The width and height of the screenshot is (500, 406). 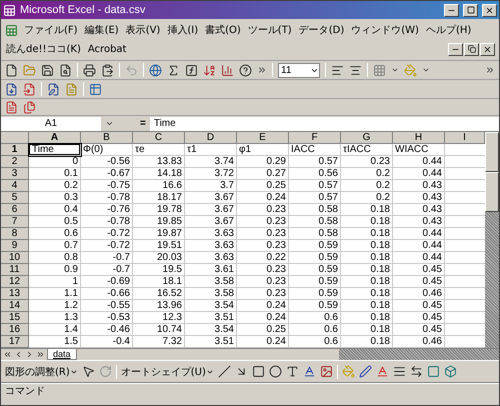 What do you see at coordinates (173, 70) in the screenshot?
I see `sum-icon` at bounding box center [173, 70].